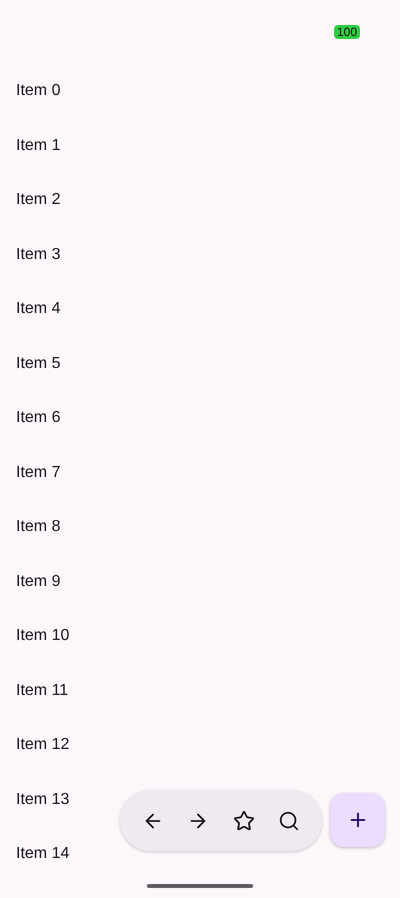 This screenshot has height=898, width=400. What do you see at coordinates (38, 363) in the screenshot?
I see `list-item: Item 5` at bounding box center [38, 363].